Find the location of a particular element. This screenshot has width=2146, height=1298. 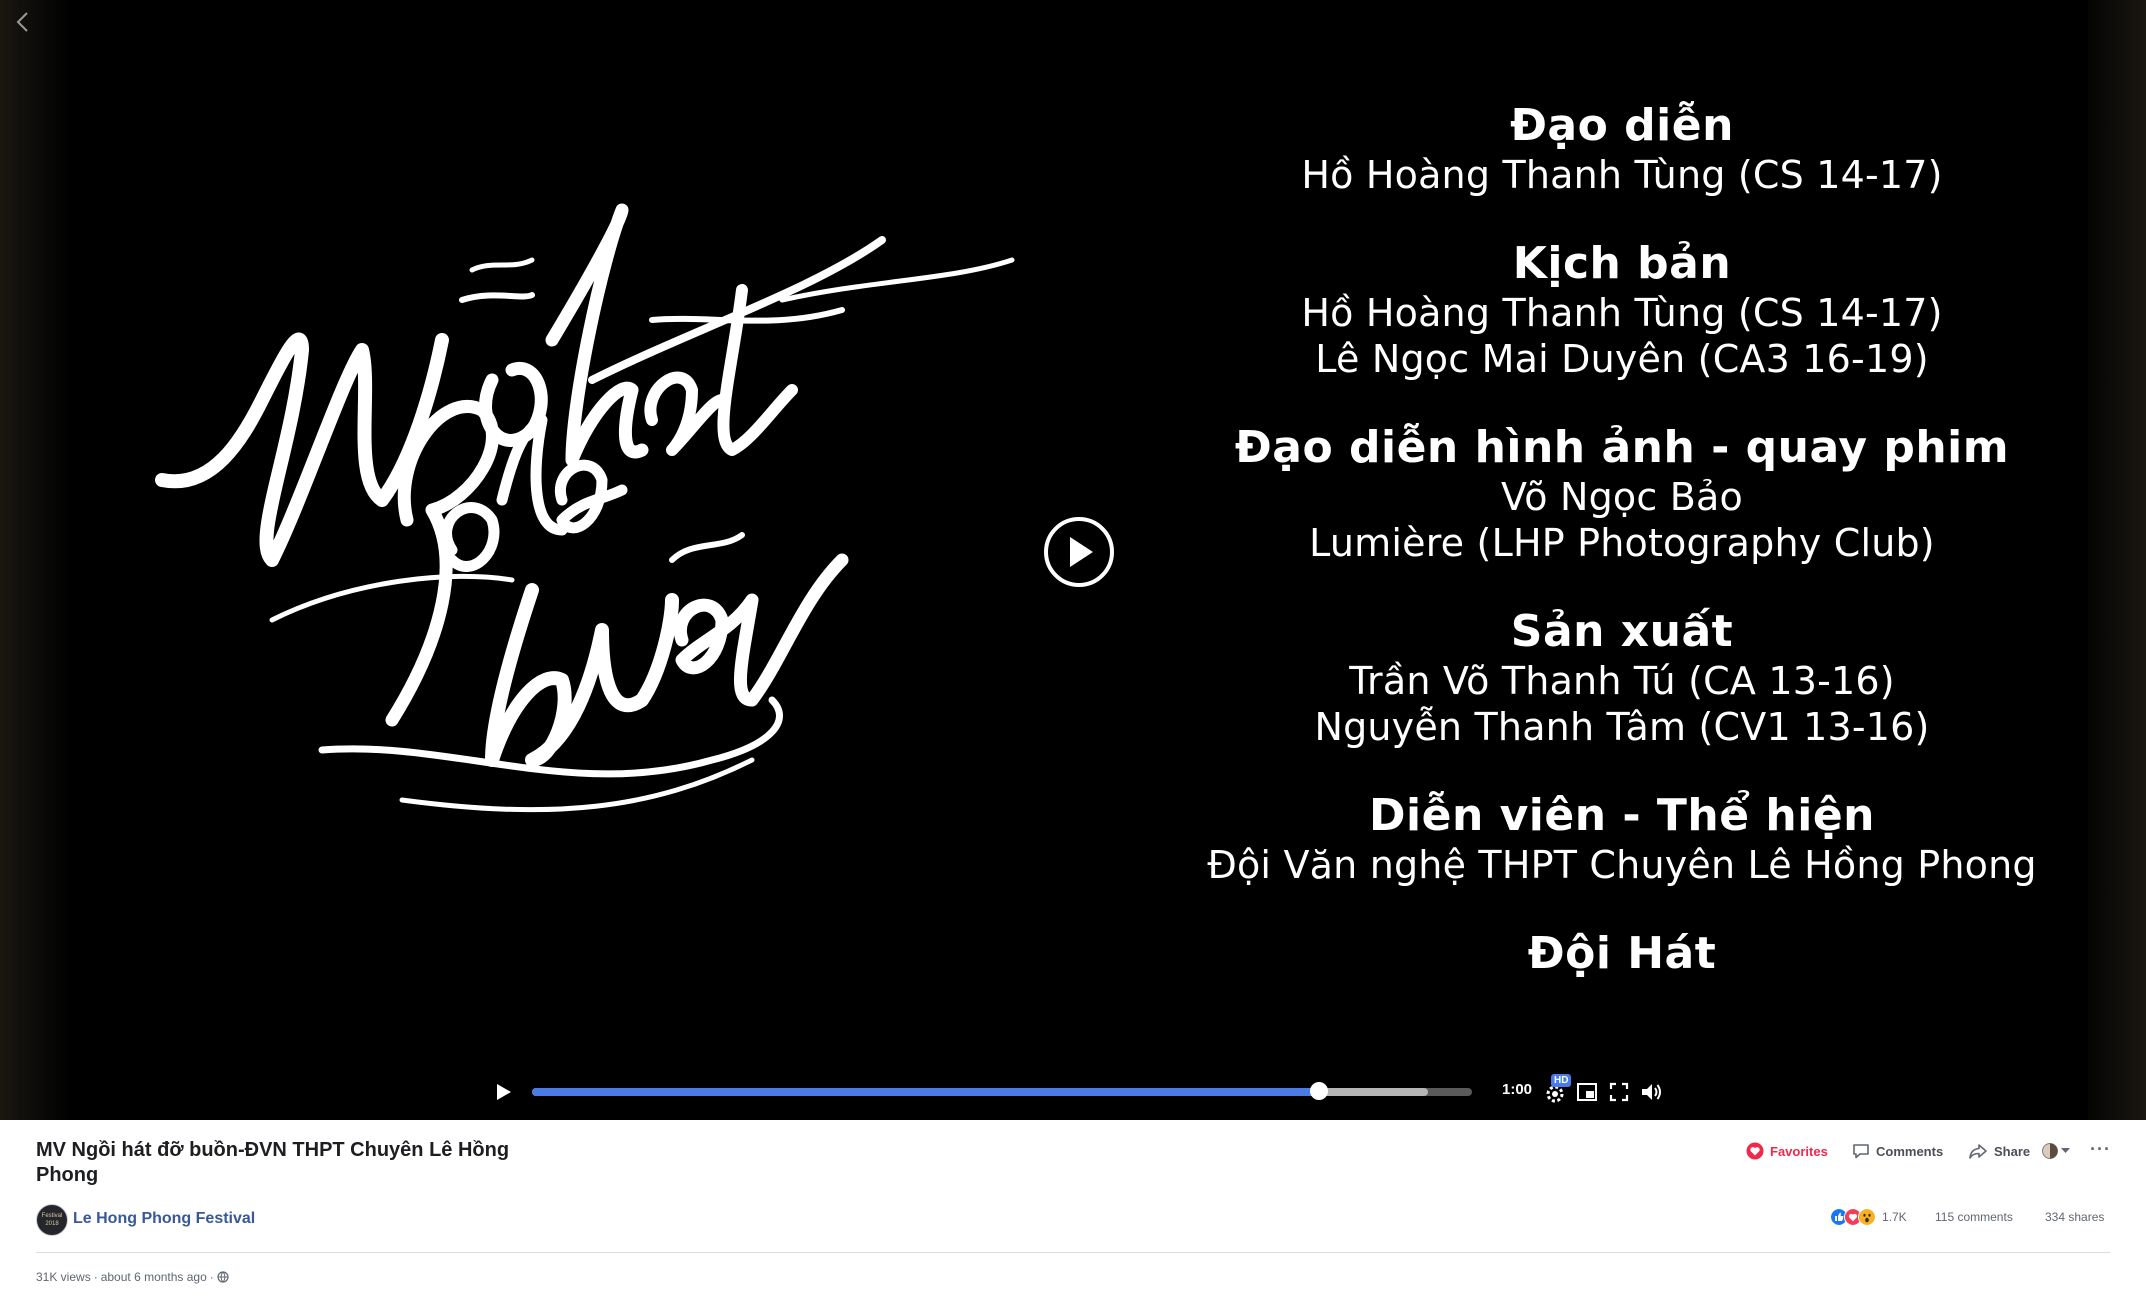

reaction-count: 1.7K is located at coordinates (1894, 1217).